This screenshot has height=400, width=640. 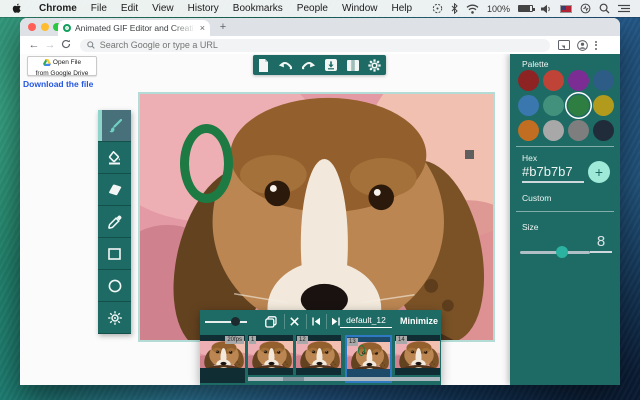 What do you see at coordinates (469, 154) in the screenshot?
I see `resize-handle` at bounding box center [469, 154].